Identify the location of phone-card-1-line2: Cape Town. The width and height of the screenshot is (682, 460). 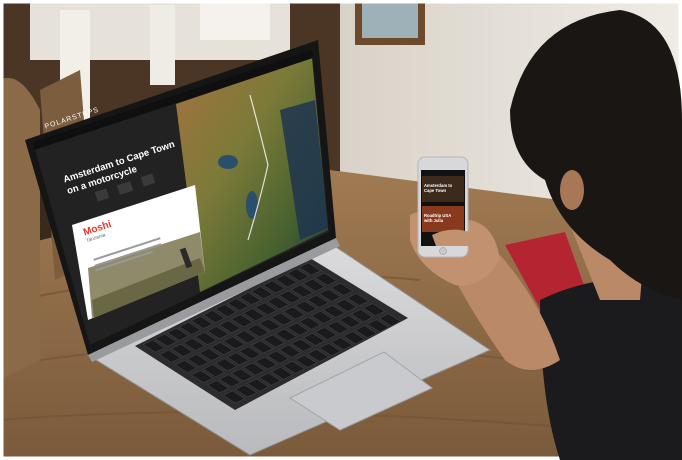
(435, 190).